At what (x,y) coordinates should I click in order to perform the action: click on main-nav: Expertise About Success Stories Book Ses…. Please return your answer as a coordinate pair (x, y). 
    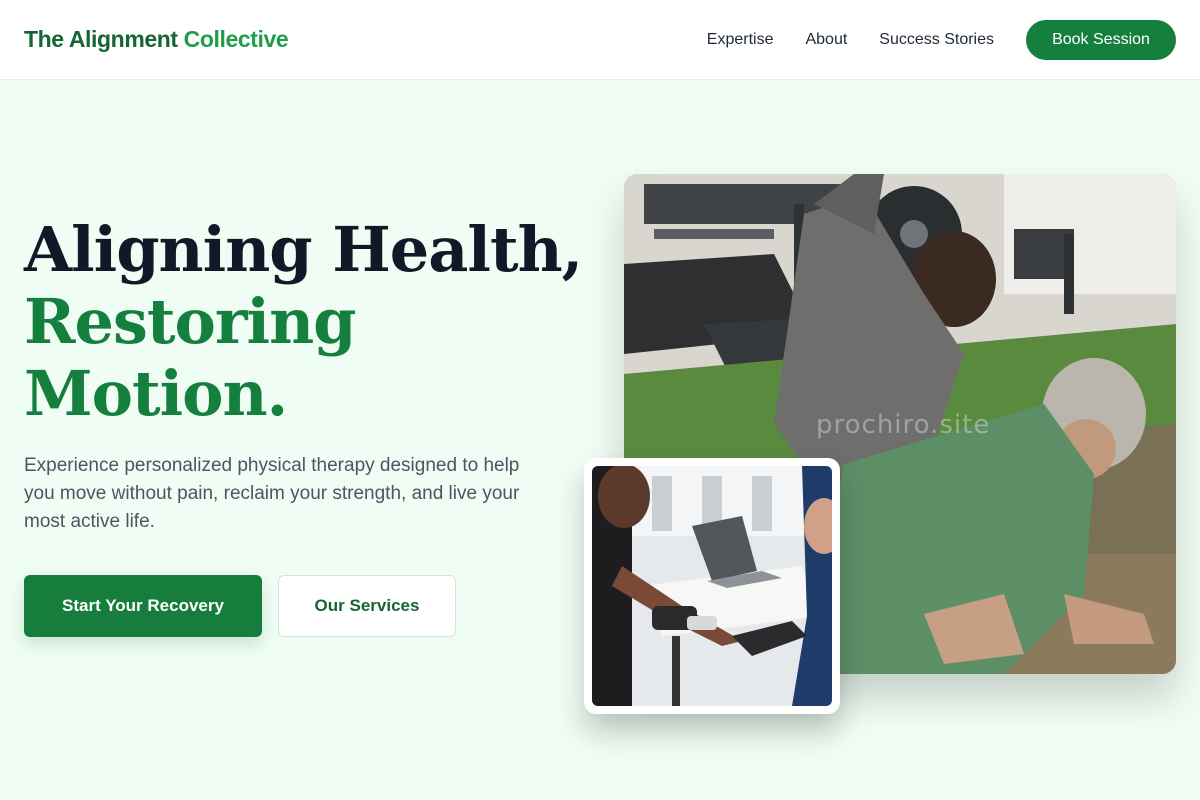
    Looking at the image, I should click on (941, 39).